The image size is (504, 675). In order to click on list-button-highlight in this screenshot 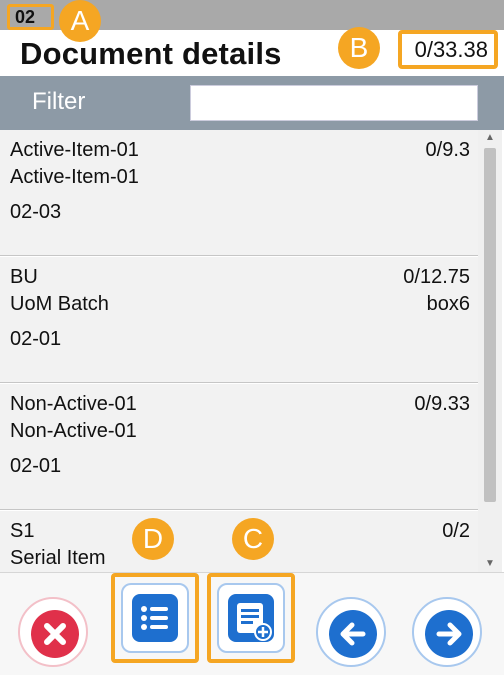, I will do `click(155, 618)`.